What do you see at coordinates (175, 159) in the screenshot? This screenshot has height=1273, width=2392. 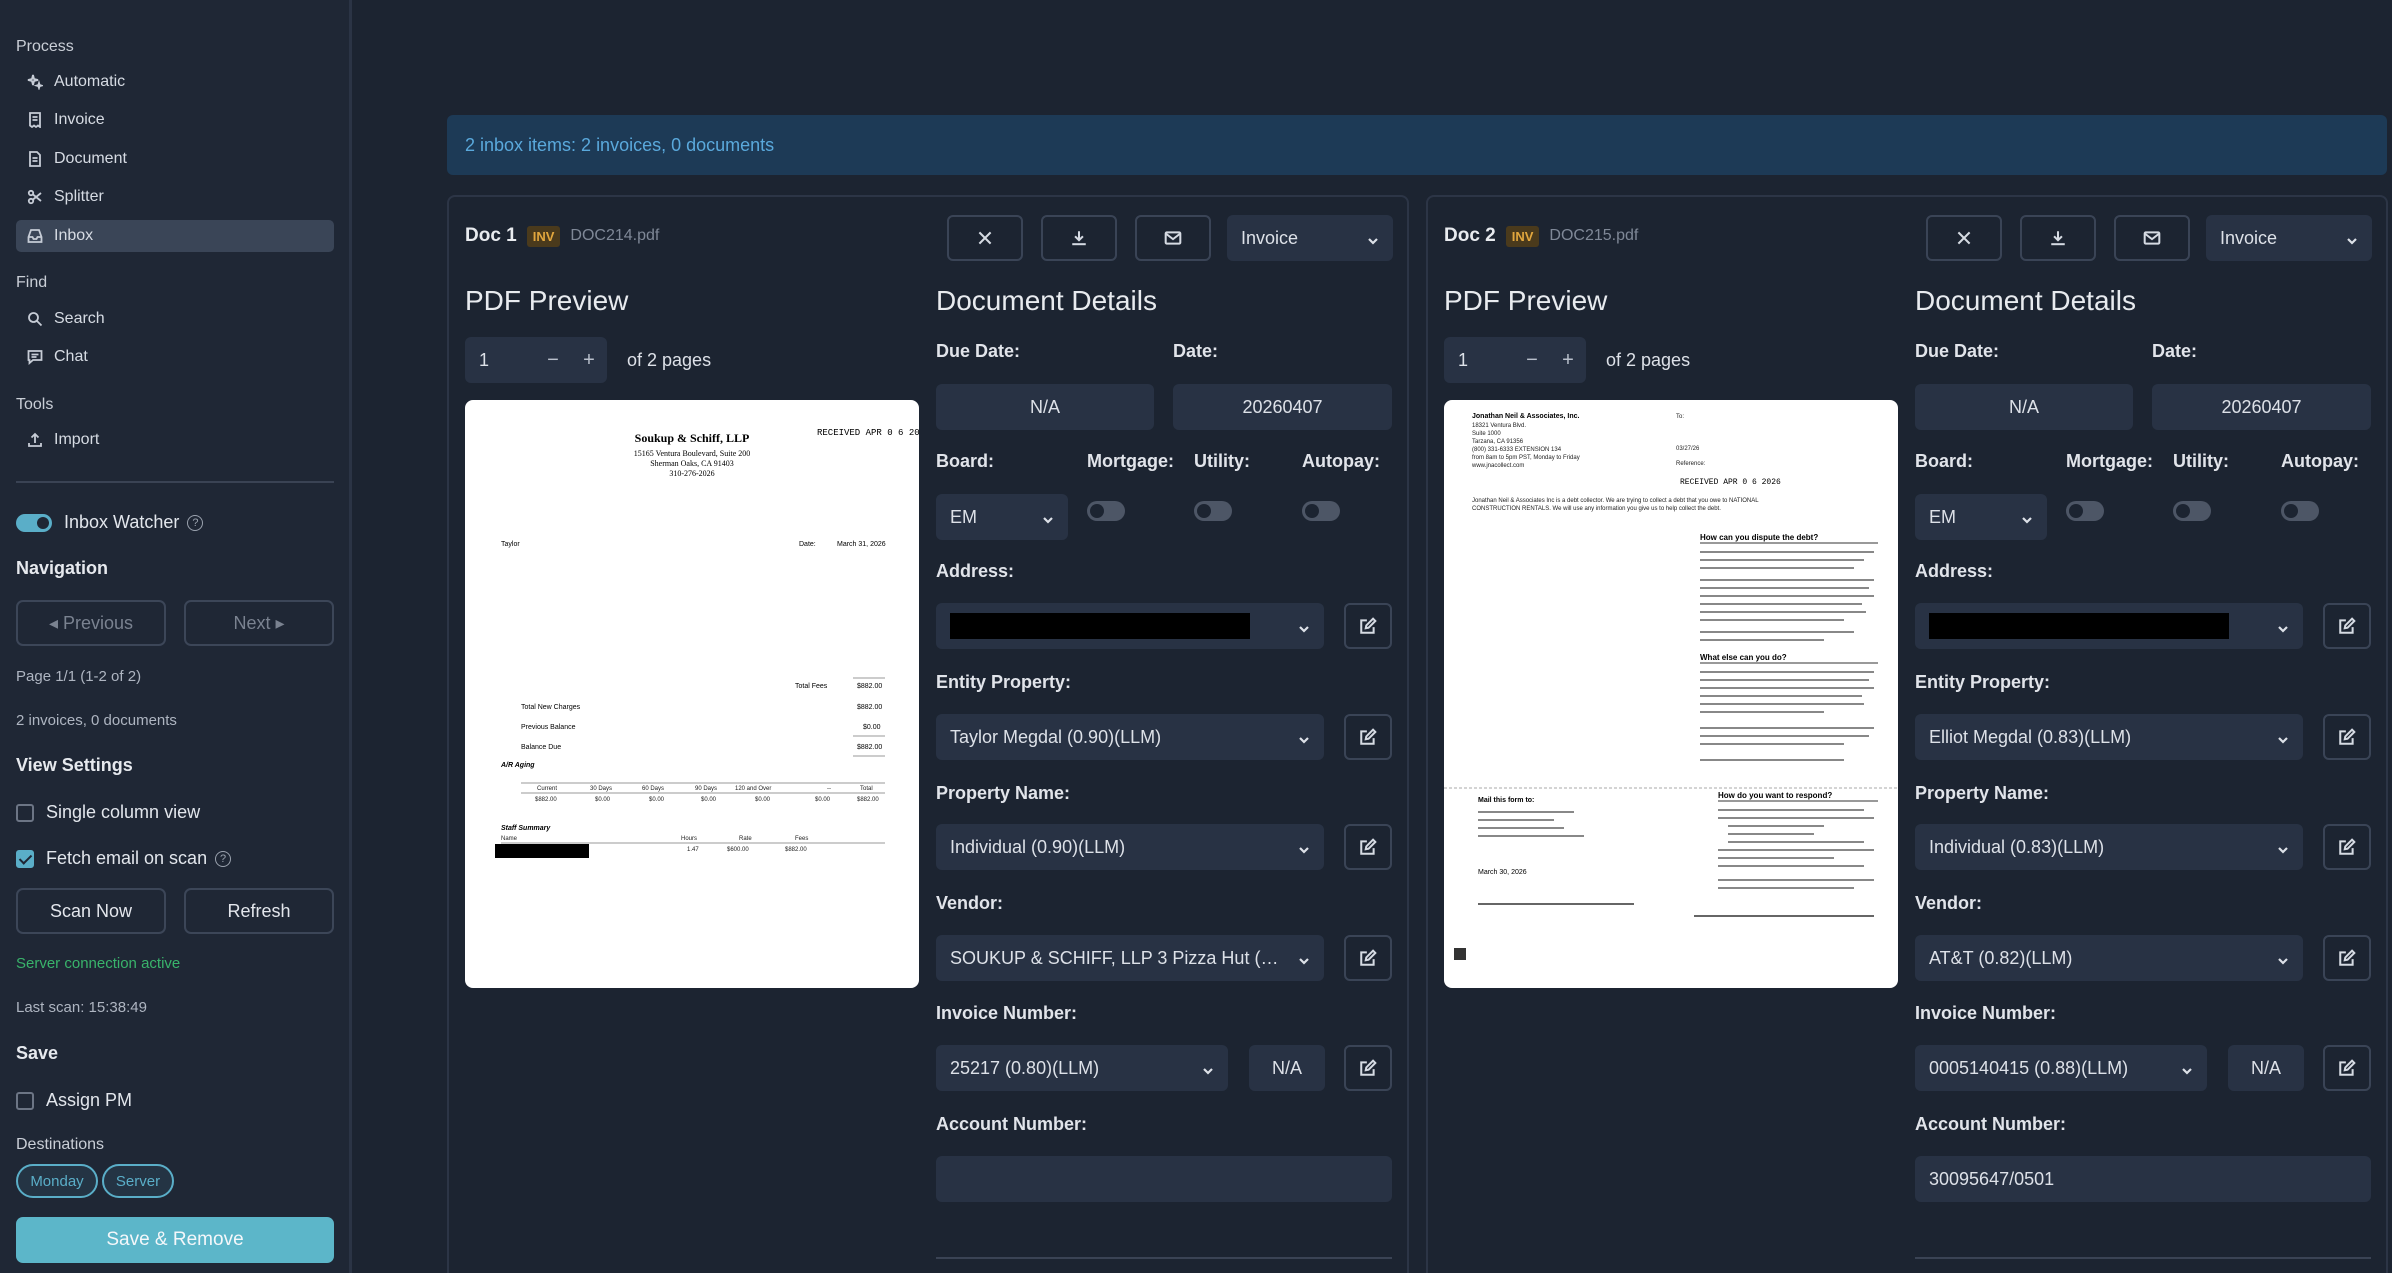 I see `sidebar-item-document: Document` at bounding box center [175, 159].